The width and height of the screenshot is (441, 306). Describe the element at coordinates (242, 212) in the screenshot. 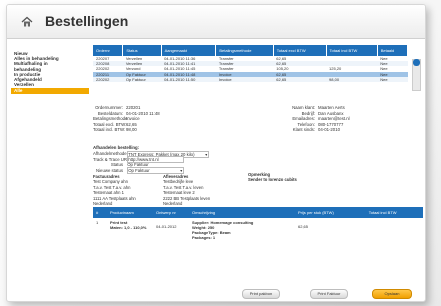

I see `column-header: Omschrijving` at that location.